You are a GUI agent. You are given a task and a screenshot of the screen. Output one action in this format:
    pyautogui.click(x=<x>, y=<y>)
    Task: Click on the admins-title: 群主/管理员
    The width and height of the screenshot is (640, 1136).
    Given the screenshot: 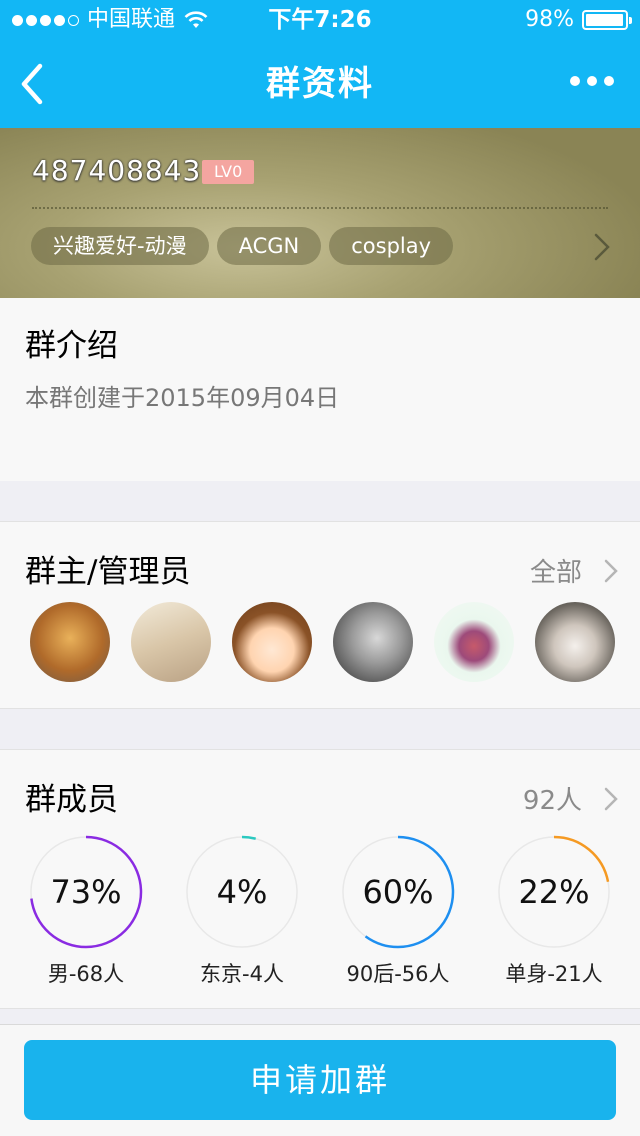 What is the action you would take?
    pyautogui.click(x=108, y=572)
    